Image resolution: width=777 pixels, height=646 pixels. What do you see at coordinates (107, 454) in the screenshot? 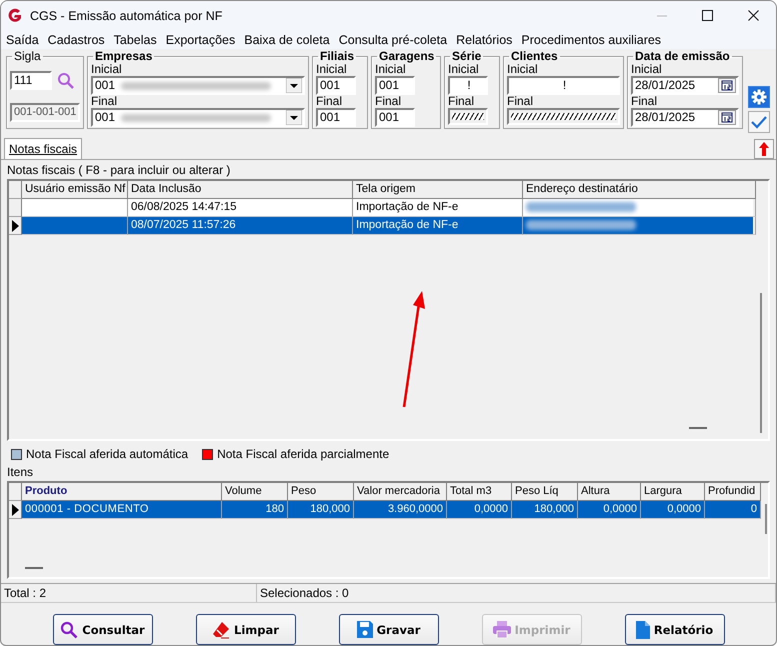
I see `legend-label: Nota Fiscal aferida automática` at bounding box center [107, 454].